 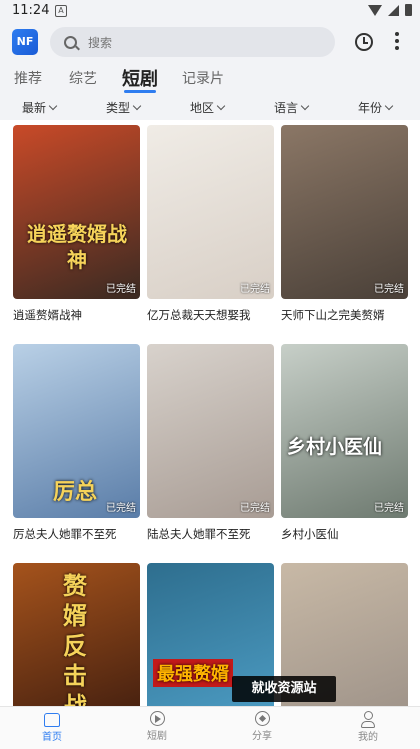 What do you see at coordinates (52, 720) in the screenshot?
I see `home-icon` at bounding box center [52, 720].